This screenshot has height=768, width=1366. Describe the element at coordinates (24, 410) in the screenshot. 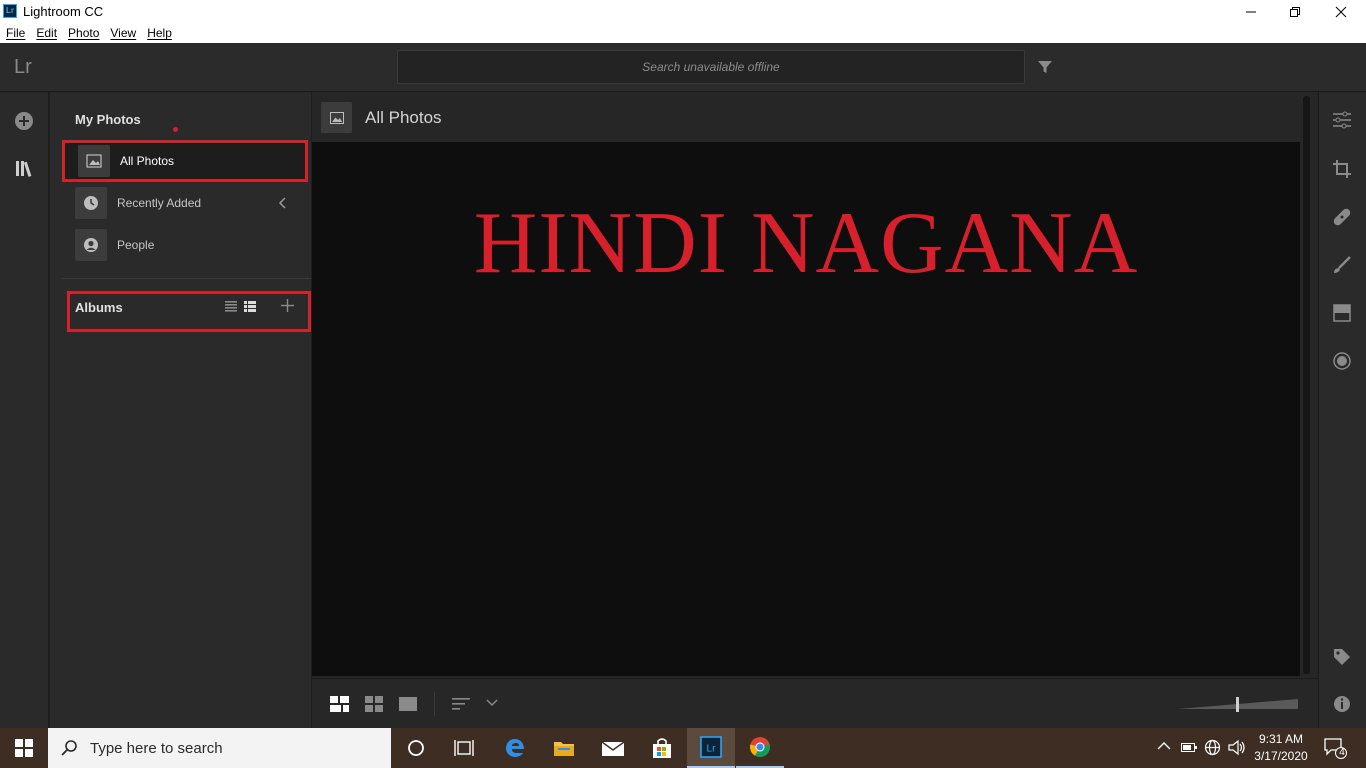

I see `left-rail` at that location.